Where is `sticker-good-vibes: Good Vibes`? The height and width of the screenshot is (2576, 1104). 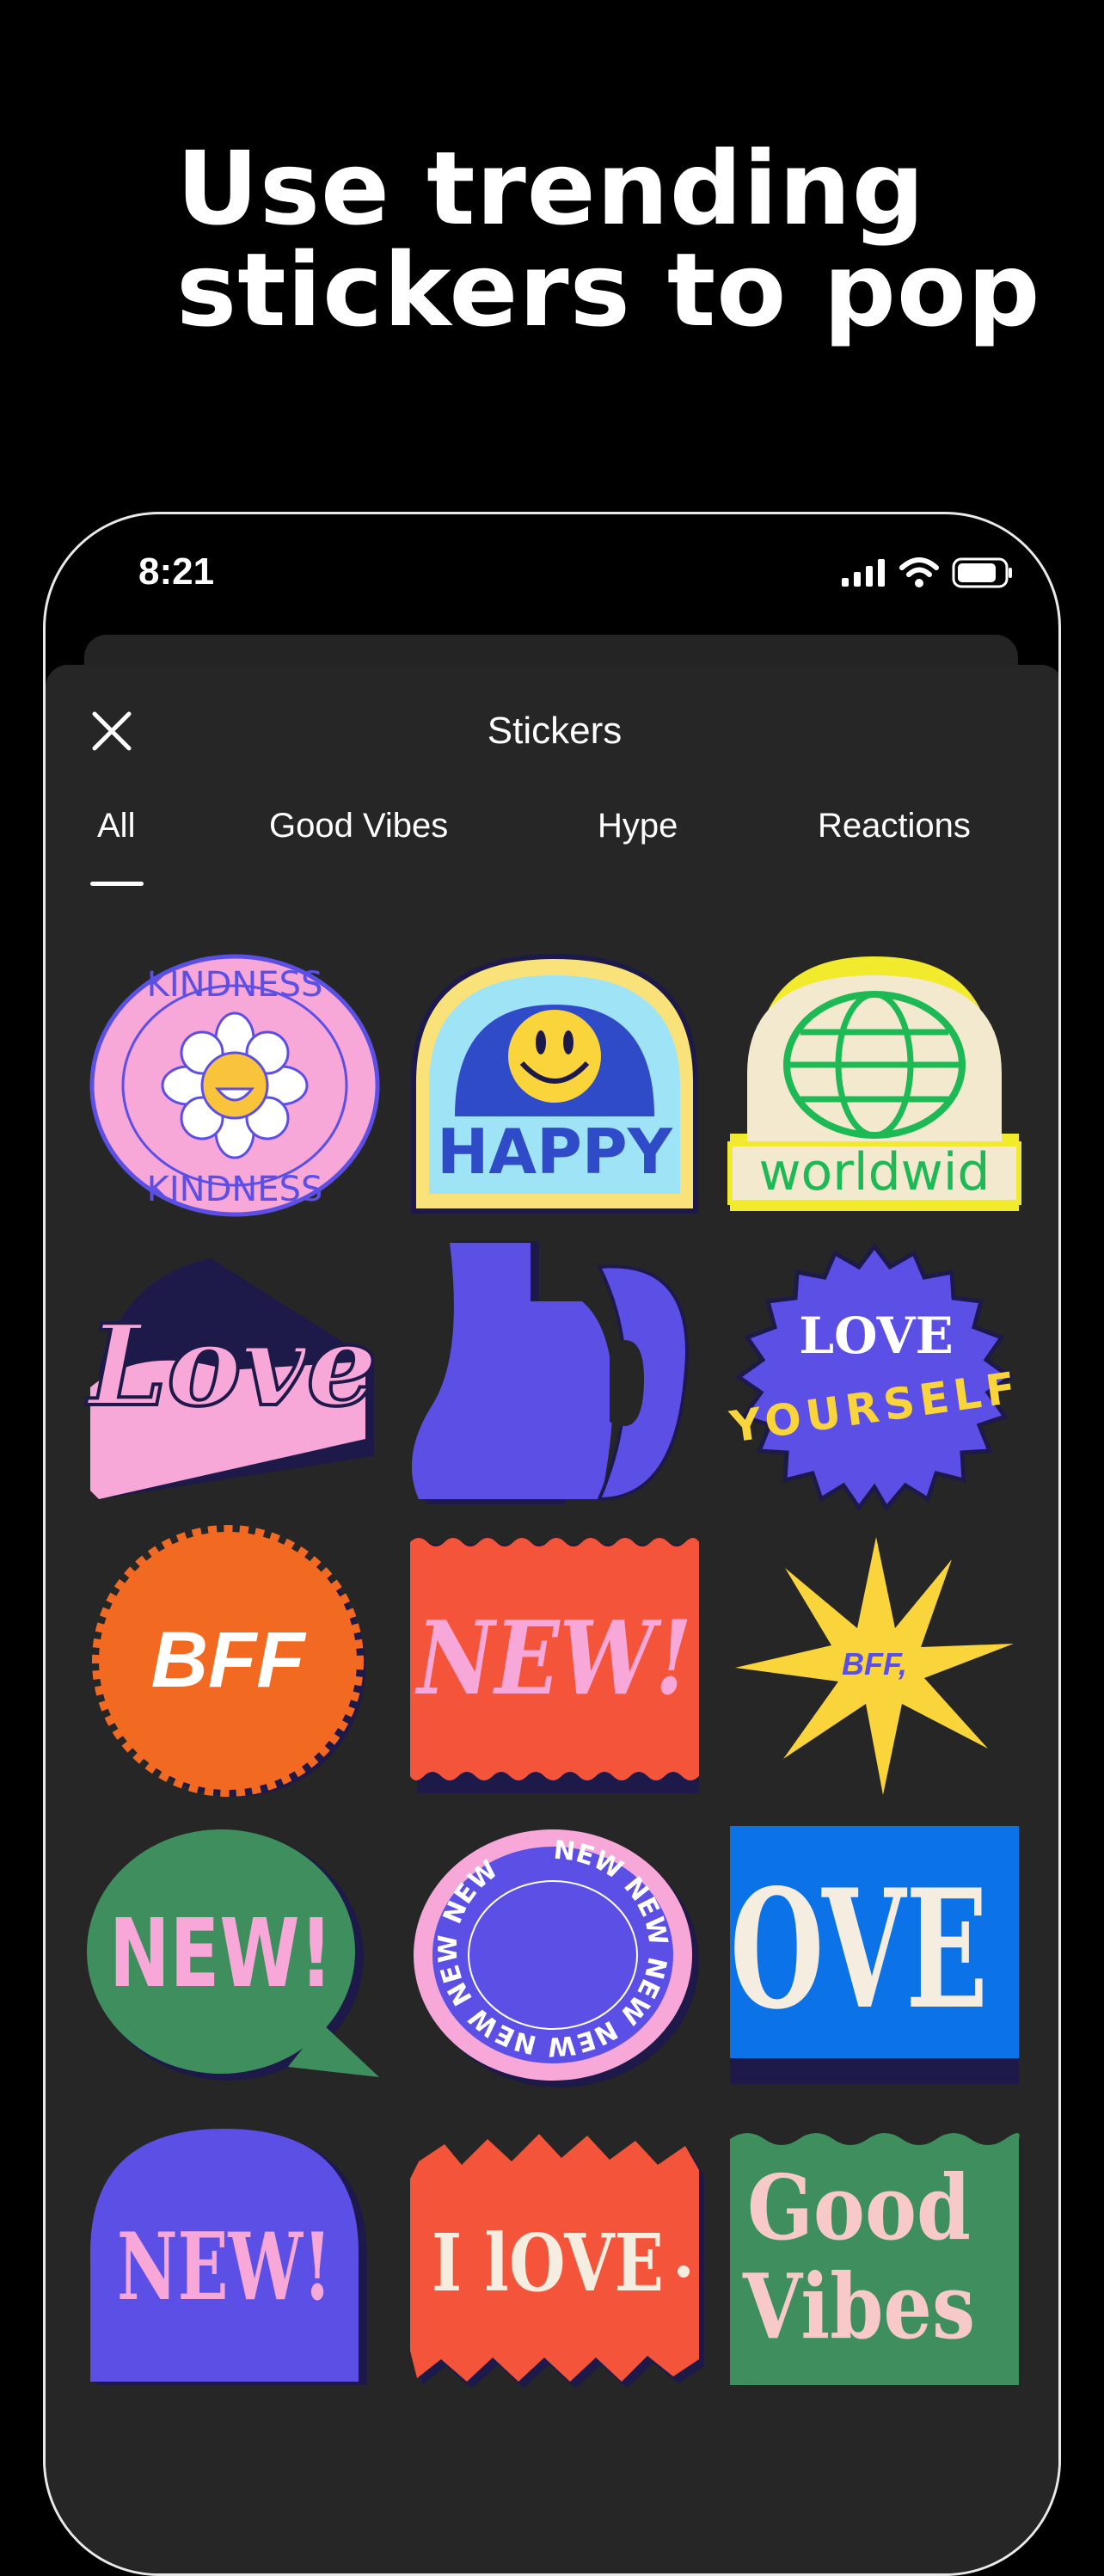
sticker-good-vibes: Good Vibes is located at coordinates (875, 2256).